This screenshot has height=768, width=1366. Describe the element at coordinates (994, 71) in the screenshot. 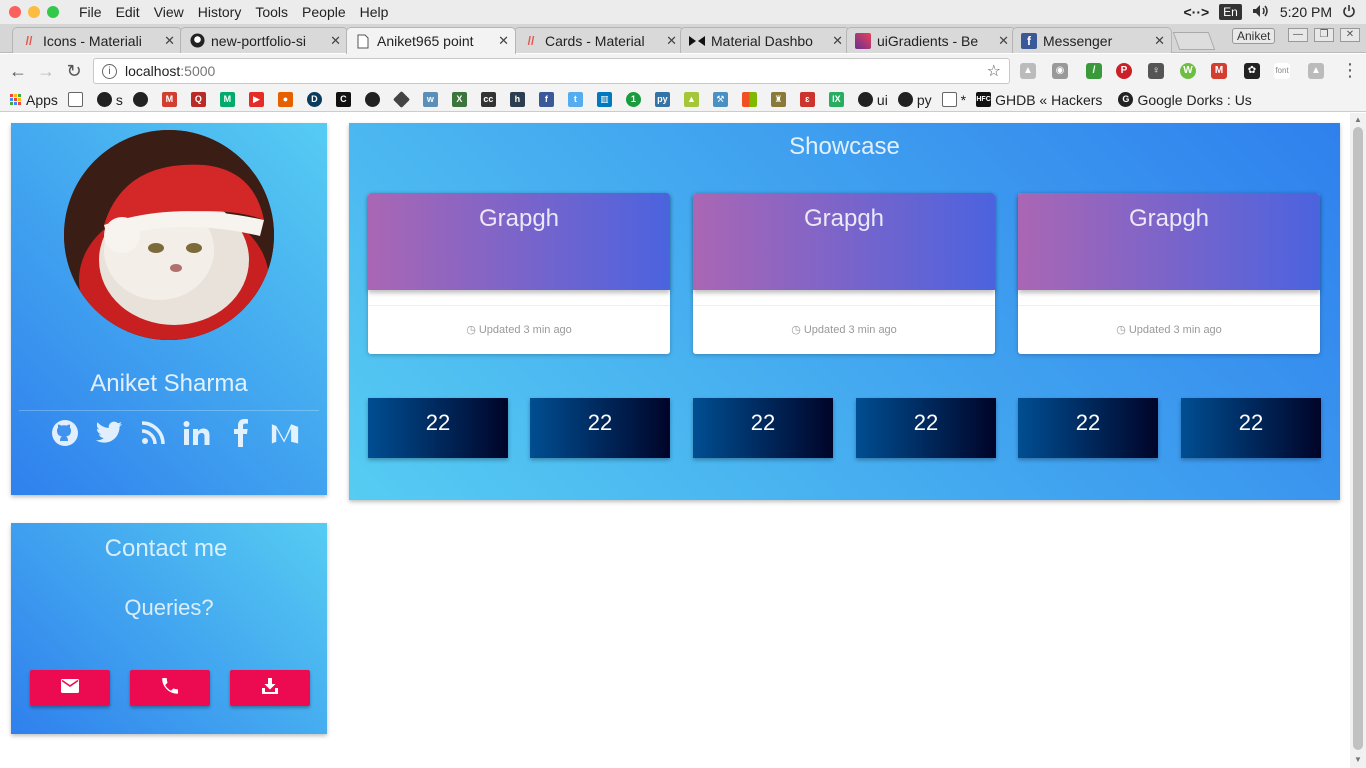

I see `bookmark-star-icon: ☆` at that location.